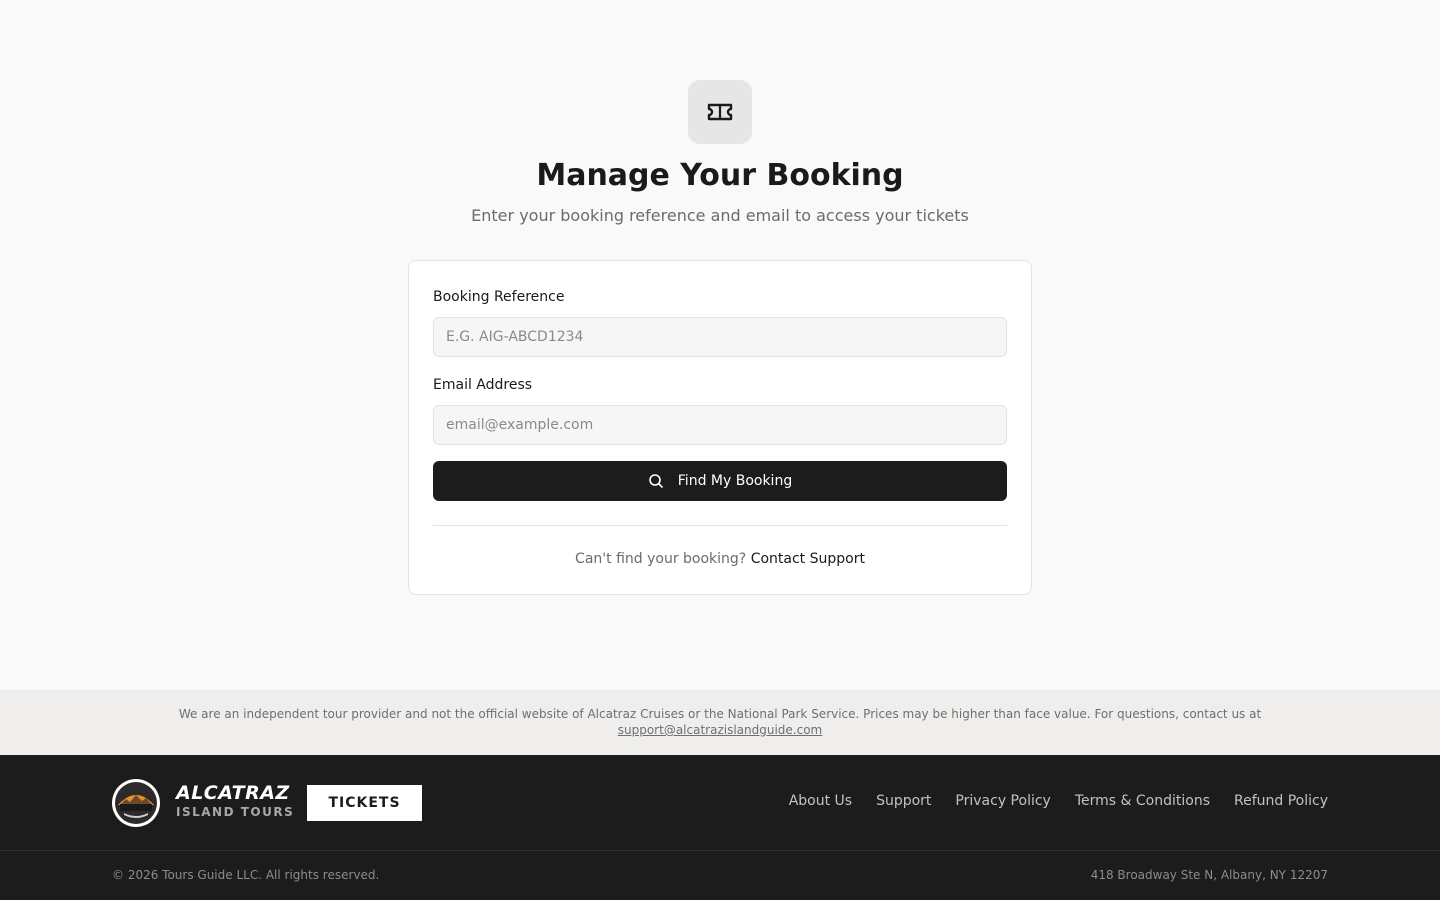  Describe the element at coordinates (499, 297) in the screenshot. I see `booking-reference-label: Booking Reference` at that location.